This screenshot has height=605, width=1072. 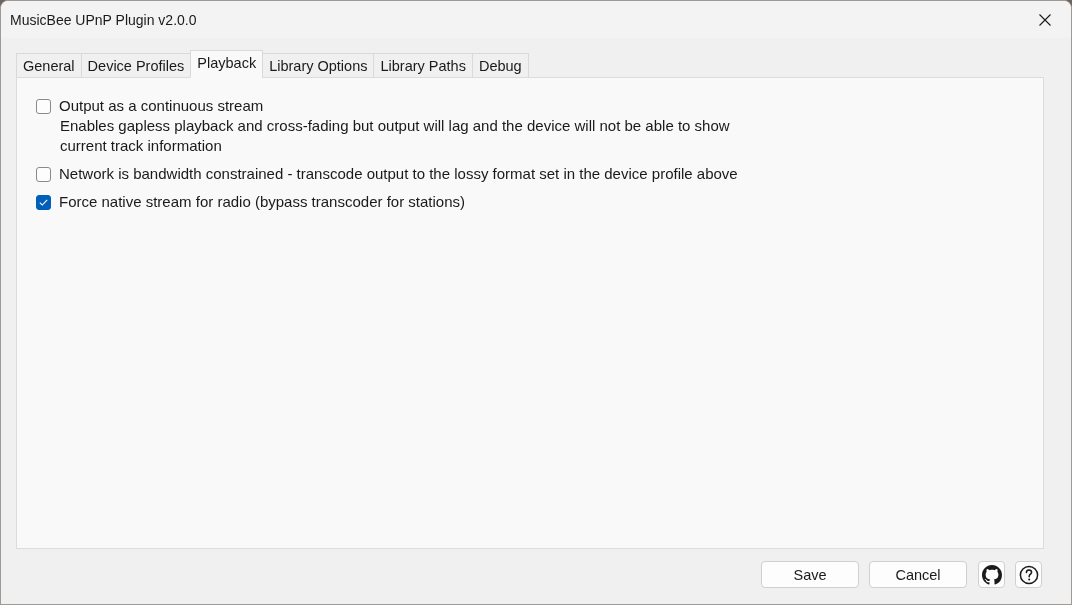 What do you see at coordinates (49, 65) in the screenshot?
I see `tab: General` at bounding box center [49, 65].